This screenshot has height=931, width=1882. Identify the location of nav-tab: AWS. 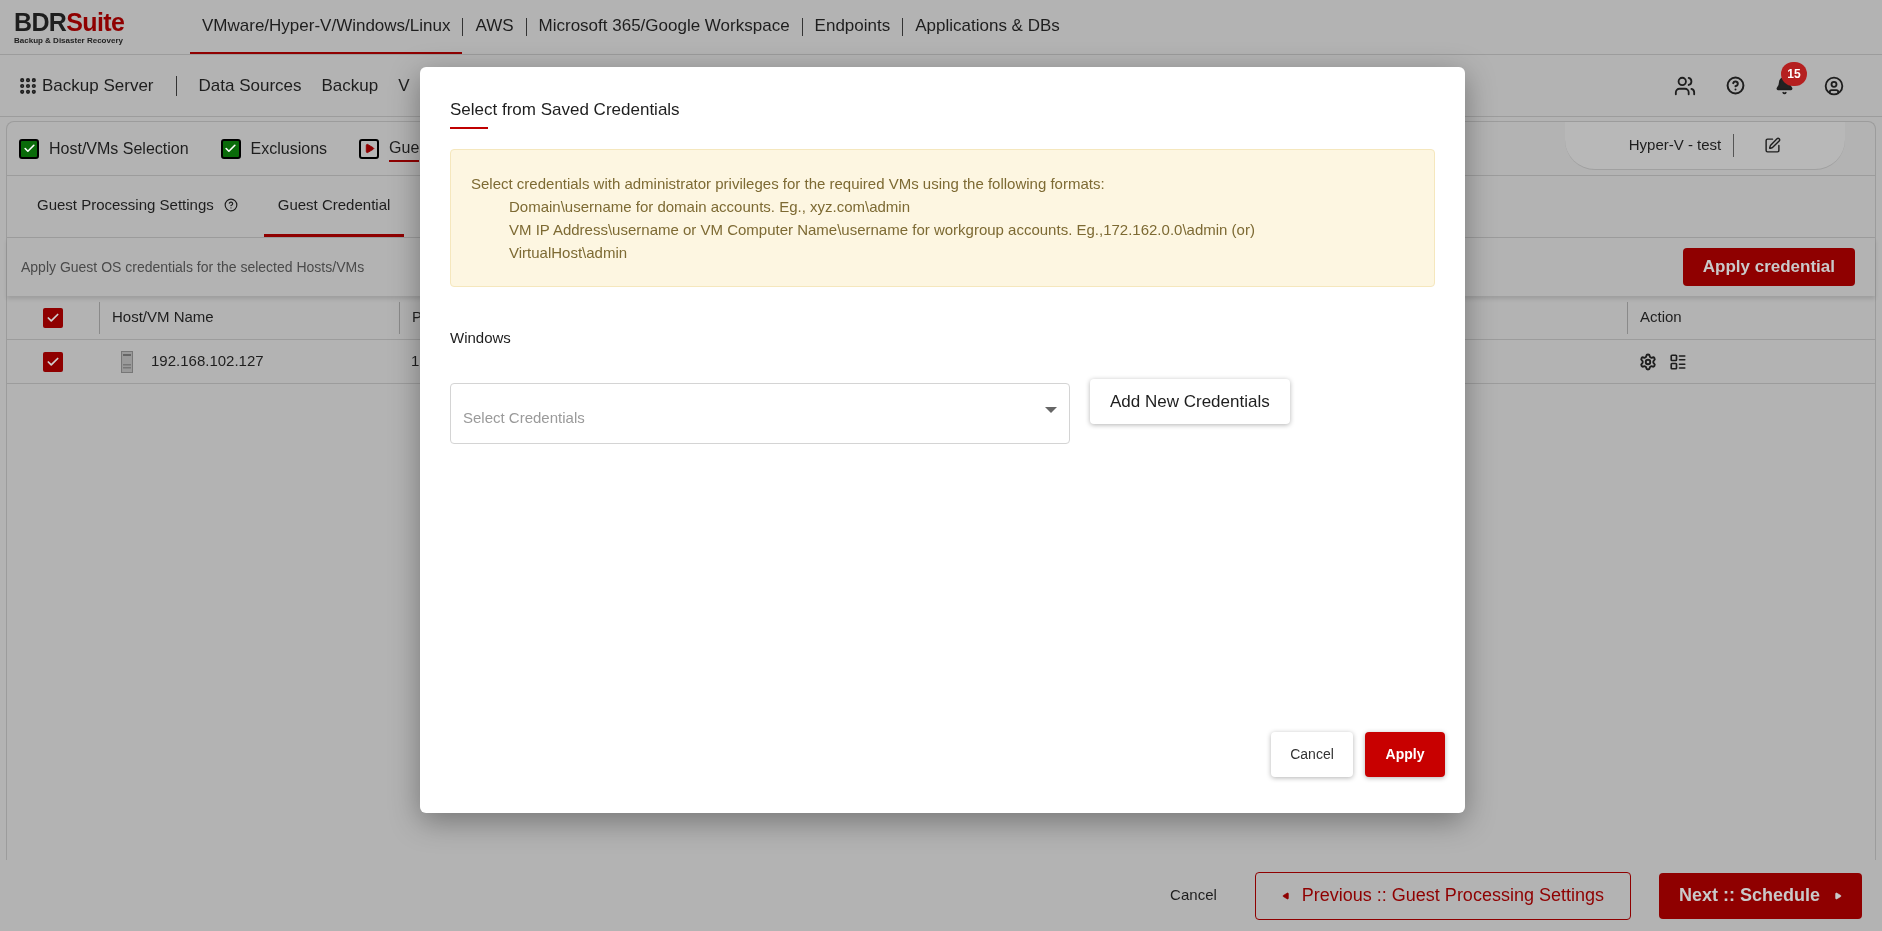
(494, 27).